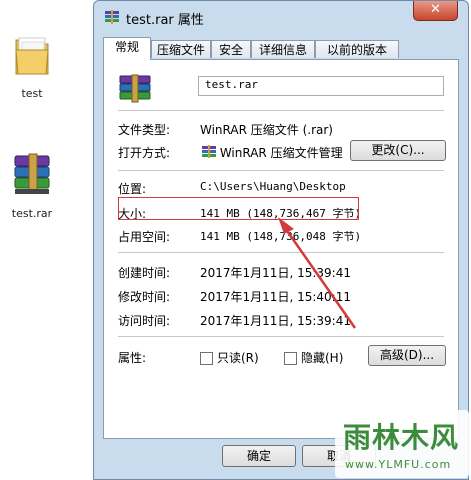  I want to click on title-bar: test.rar 属性 ✕, so click(281, 17).